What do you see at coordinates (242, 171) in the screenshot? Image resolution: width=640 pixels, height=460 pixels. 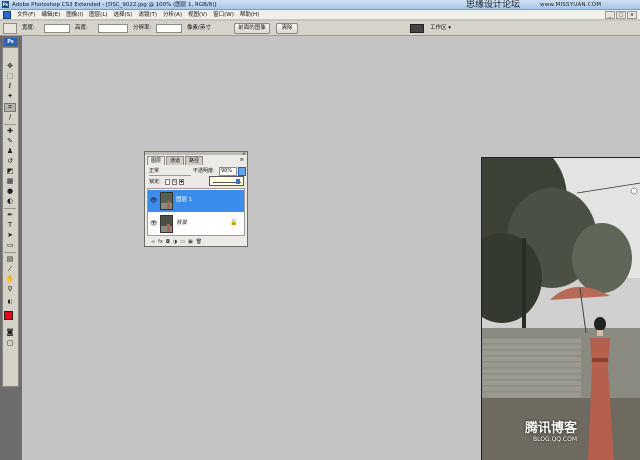 I see `opacity-dropdown-button` at bounding box center [242, 171].